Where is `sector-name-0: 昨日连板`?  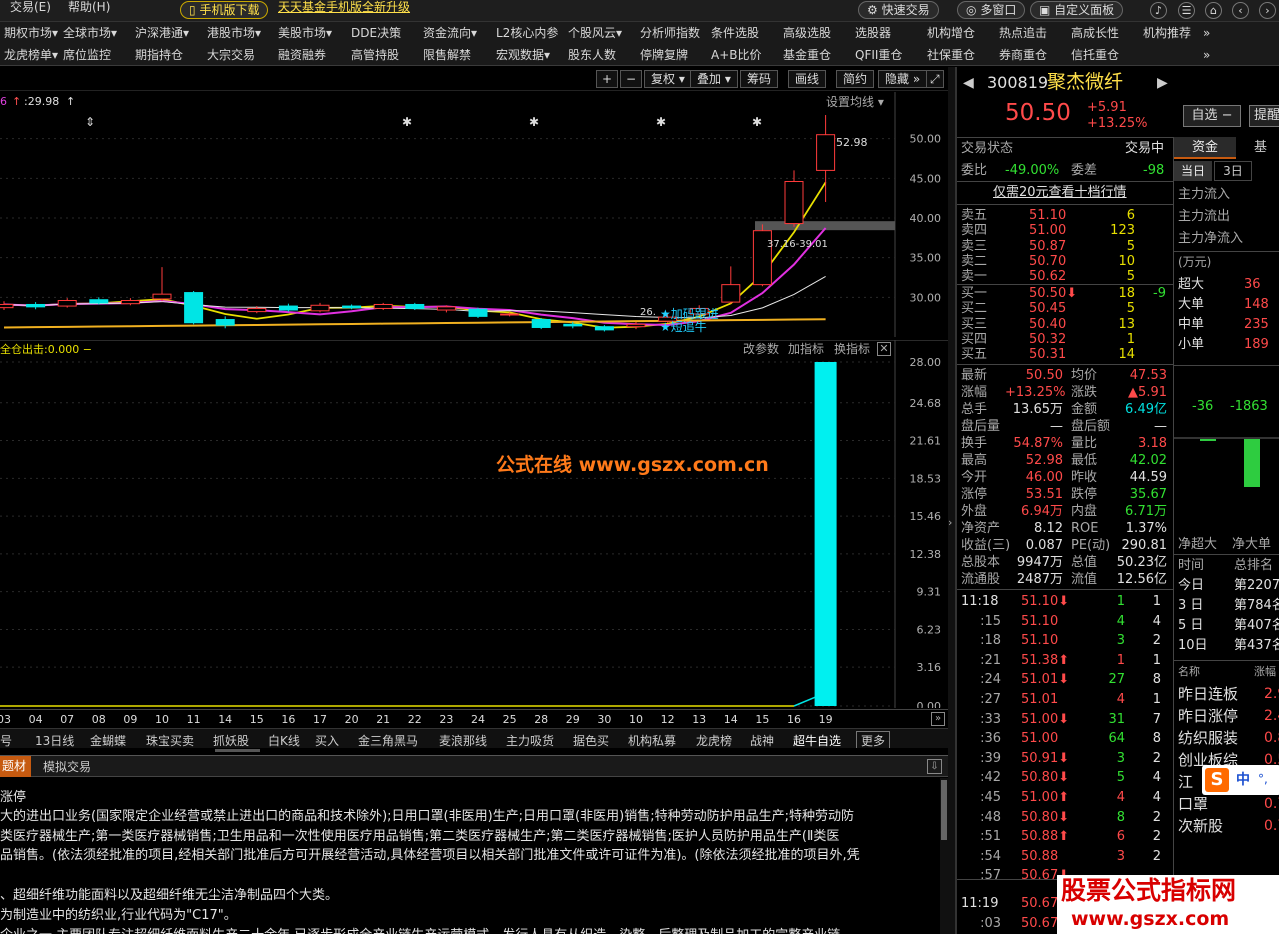
sector-name-0: 昨日连板 is located at coordinates (1208, 694).